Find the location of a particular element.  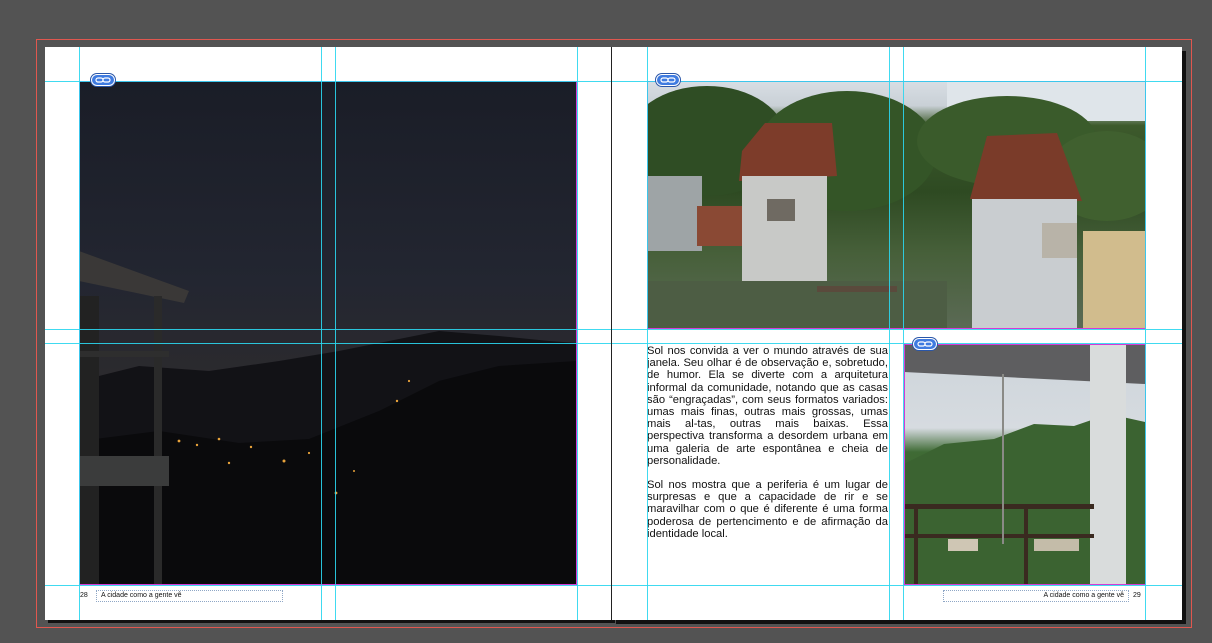

running-footer-left: A cidade como a gente vê is located at coordinates (189, 596).